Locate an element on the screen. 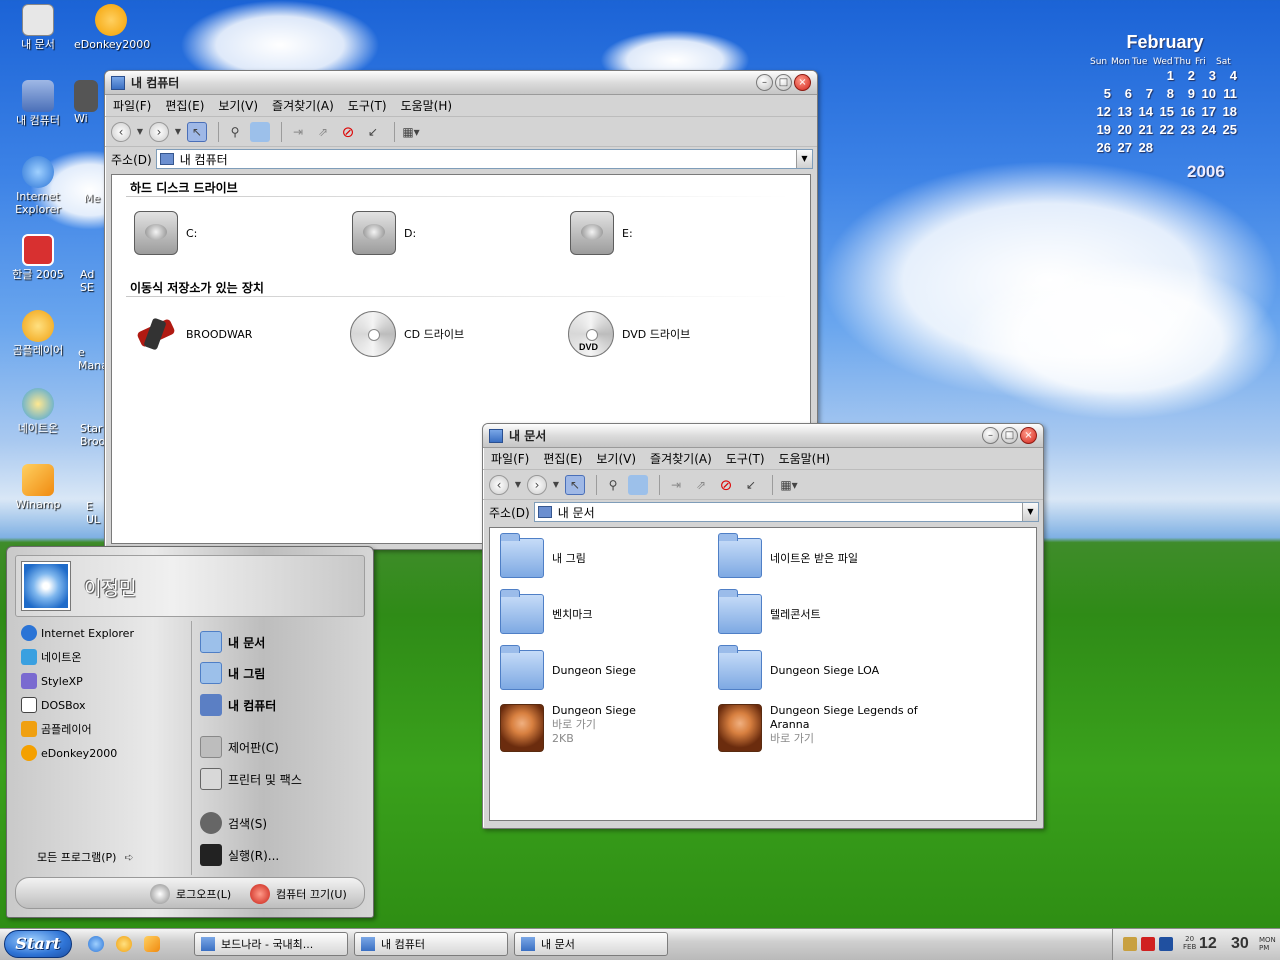 The height and width of the screenshot is (960, 1280). desktop-icon-winamp: Winamp is located at coordinates (38, 487).